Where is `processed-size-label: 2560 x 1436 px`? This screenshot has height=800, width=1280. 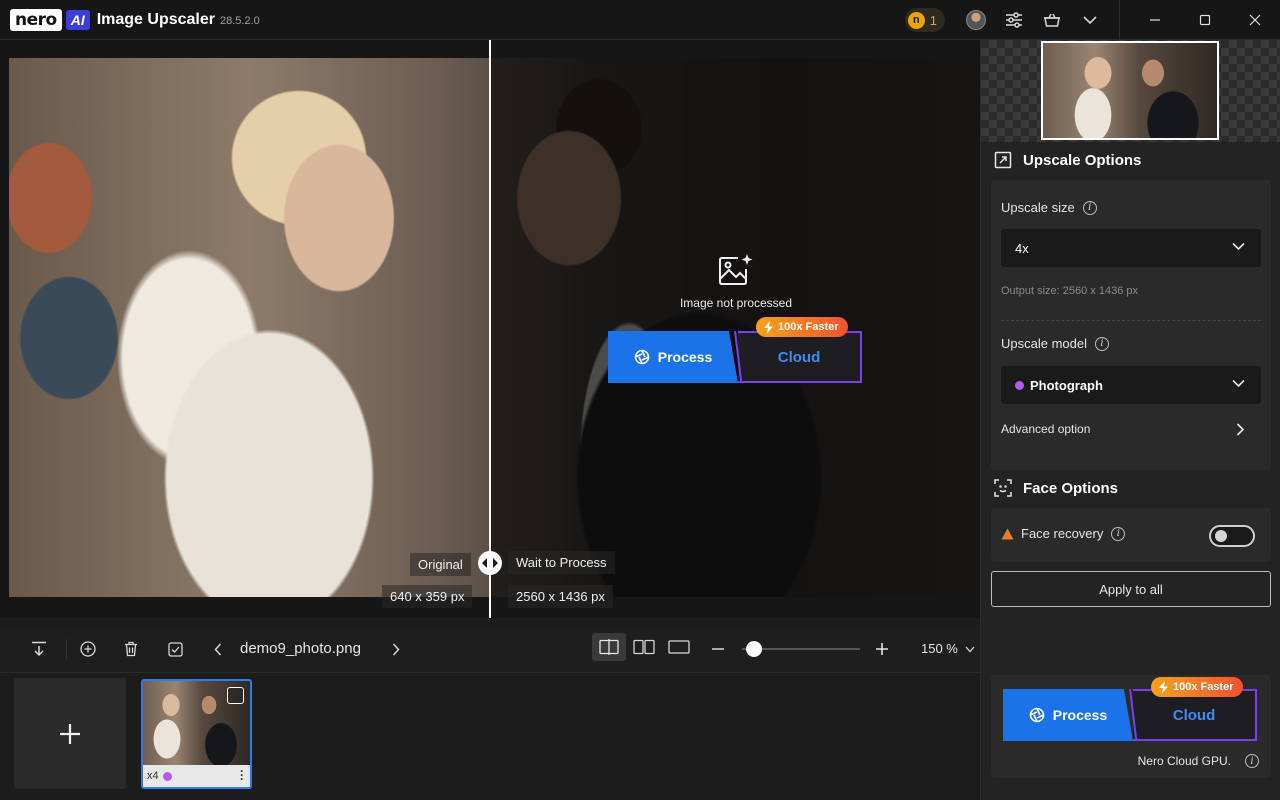
processed-size-label: 2560 x 1436 px is located at coordinates (560, 596).